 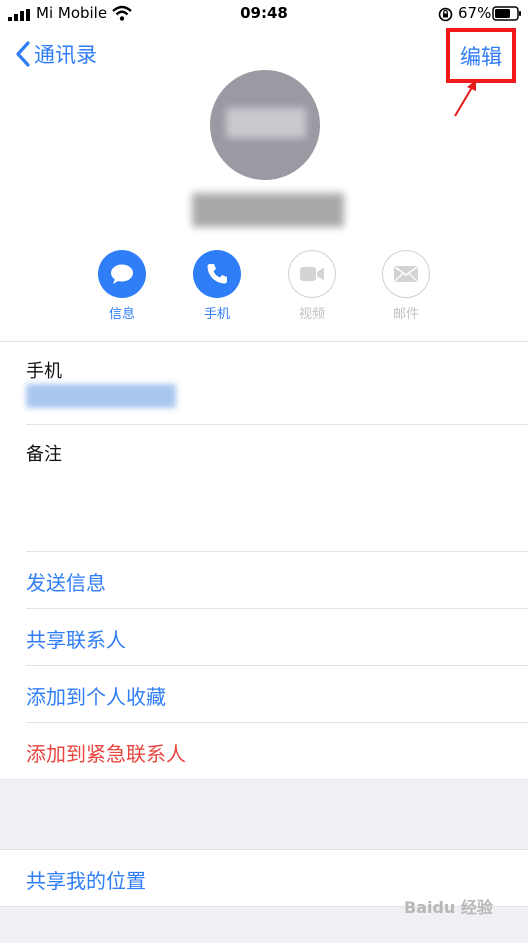 What do you see at coordinates (44, 371) in the screenshot?
I see `phone-field-label: 手机` at bounding box center [44, 371].